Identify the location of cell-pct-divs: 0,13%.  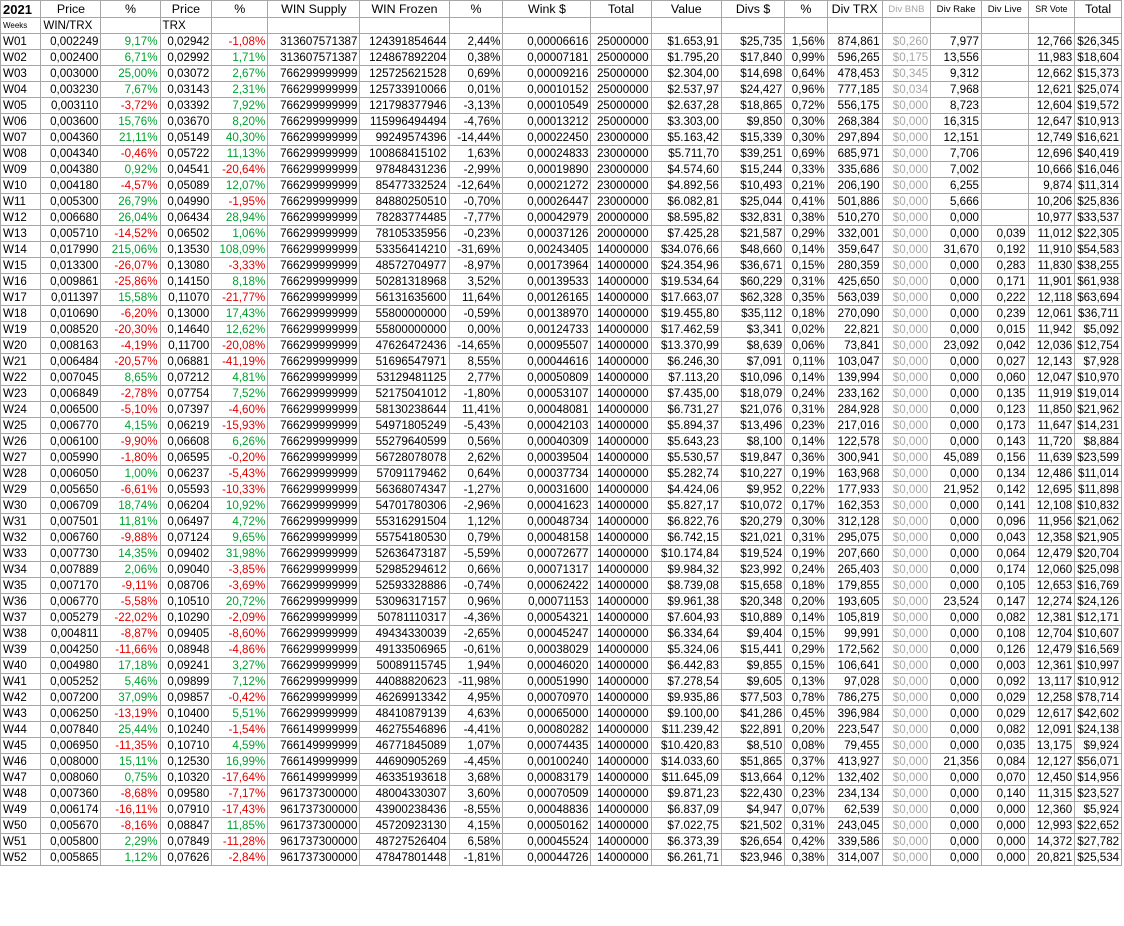
(806, 681).